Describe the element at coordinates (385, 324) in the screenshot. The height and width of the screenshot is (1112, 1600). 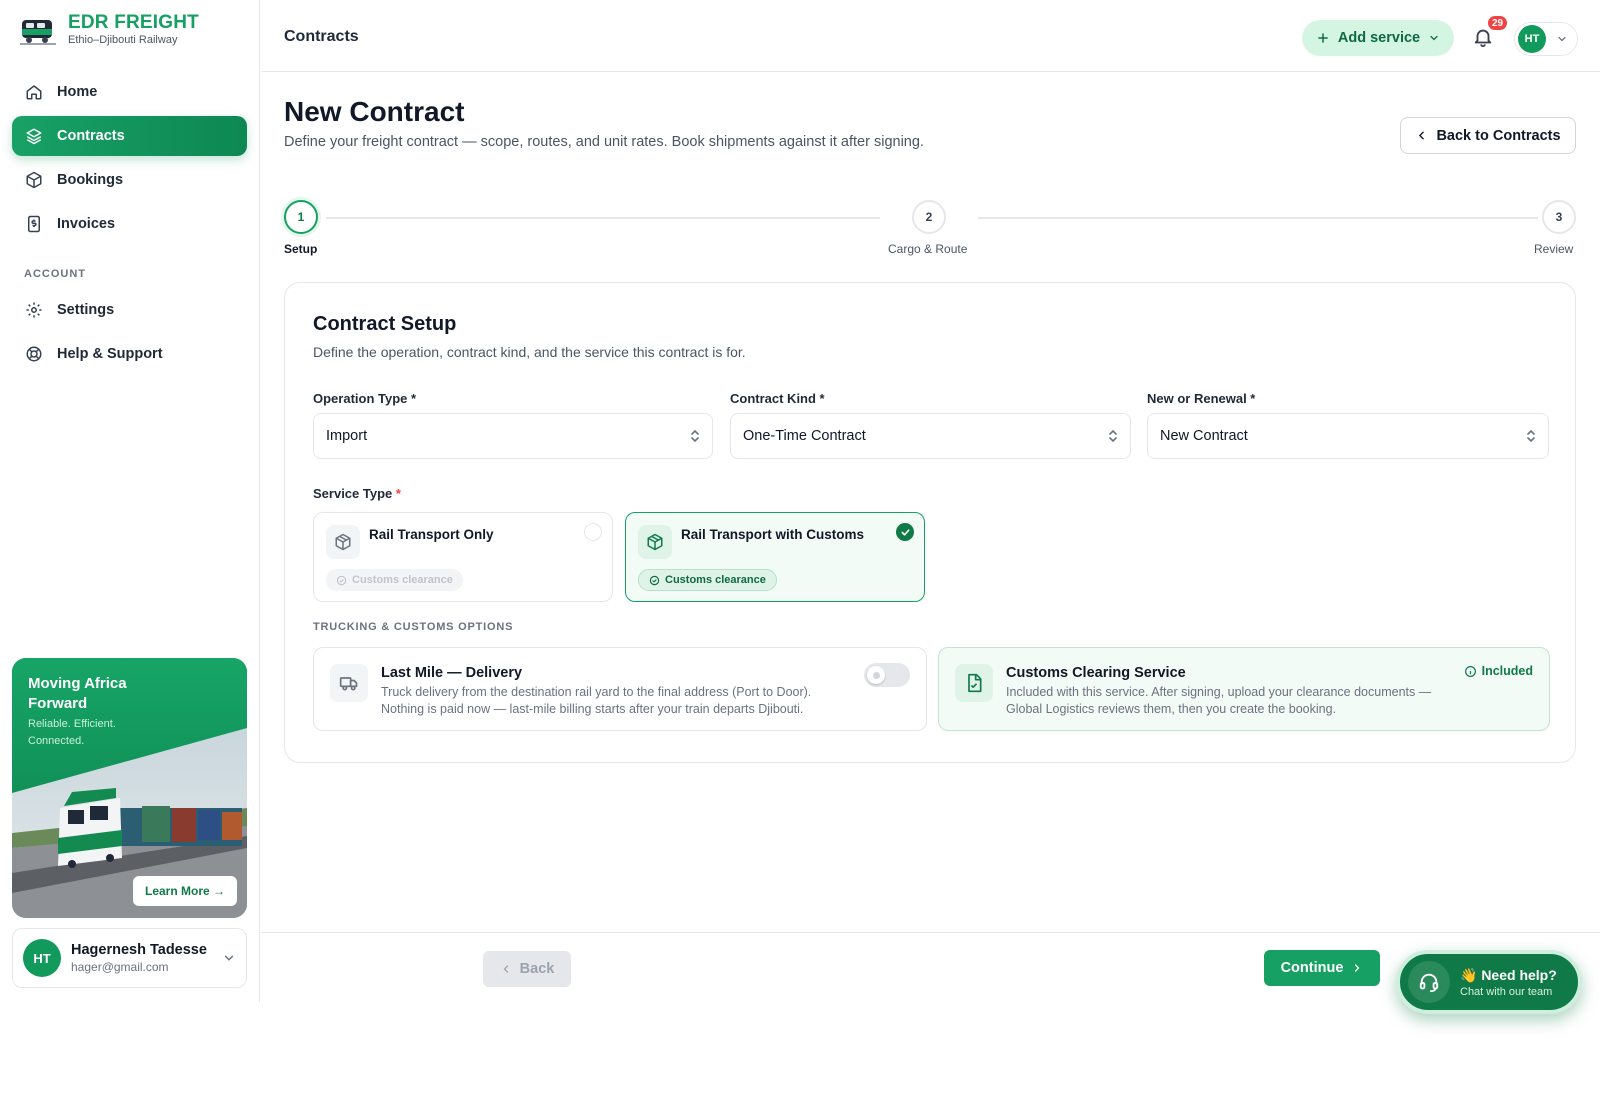
I see `card-title: Contract Setup` at that location.